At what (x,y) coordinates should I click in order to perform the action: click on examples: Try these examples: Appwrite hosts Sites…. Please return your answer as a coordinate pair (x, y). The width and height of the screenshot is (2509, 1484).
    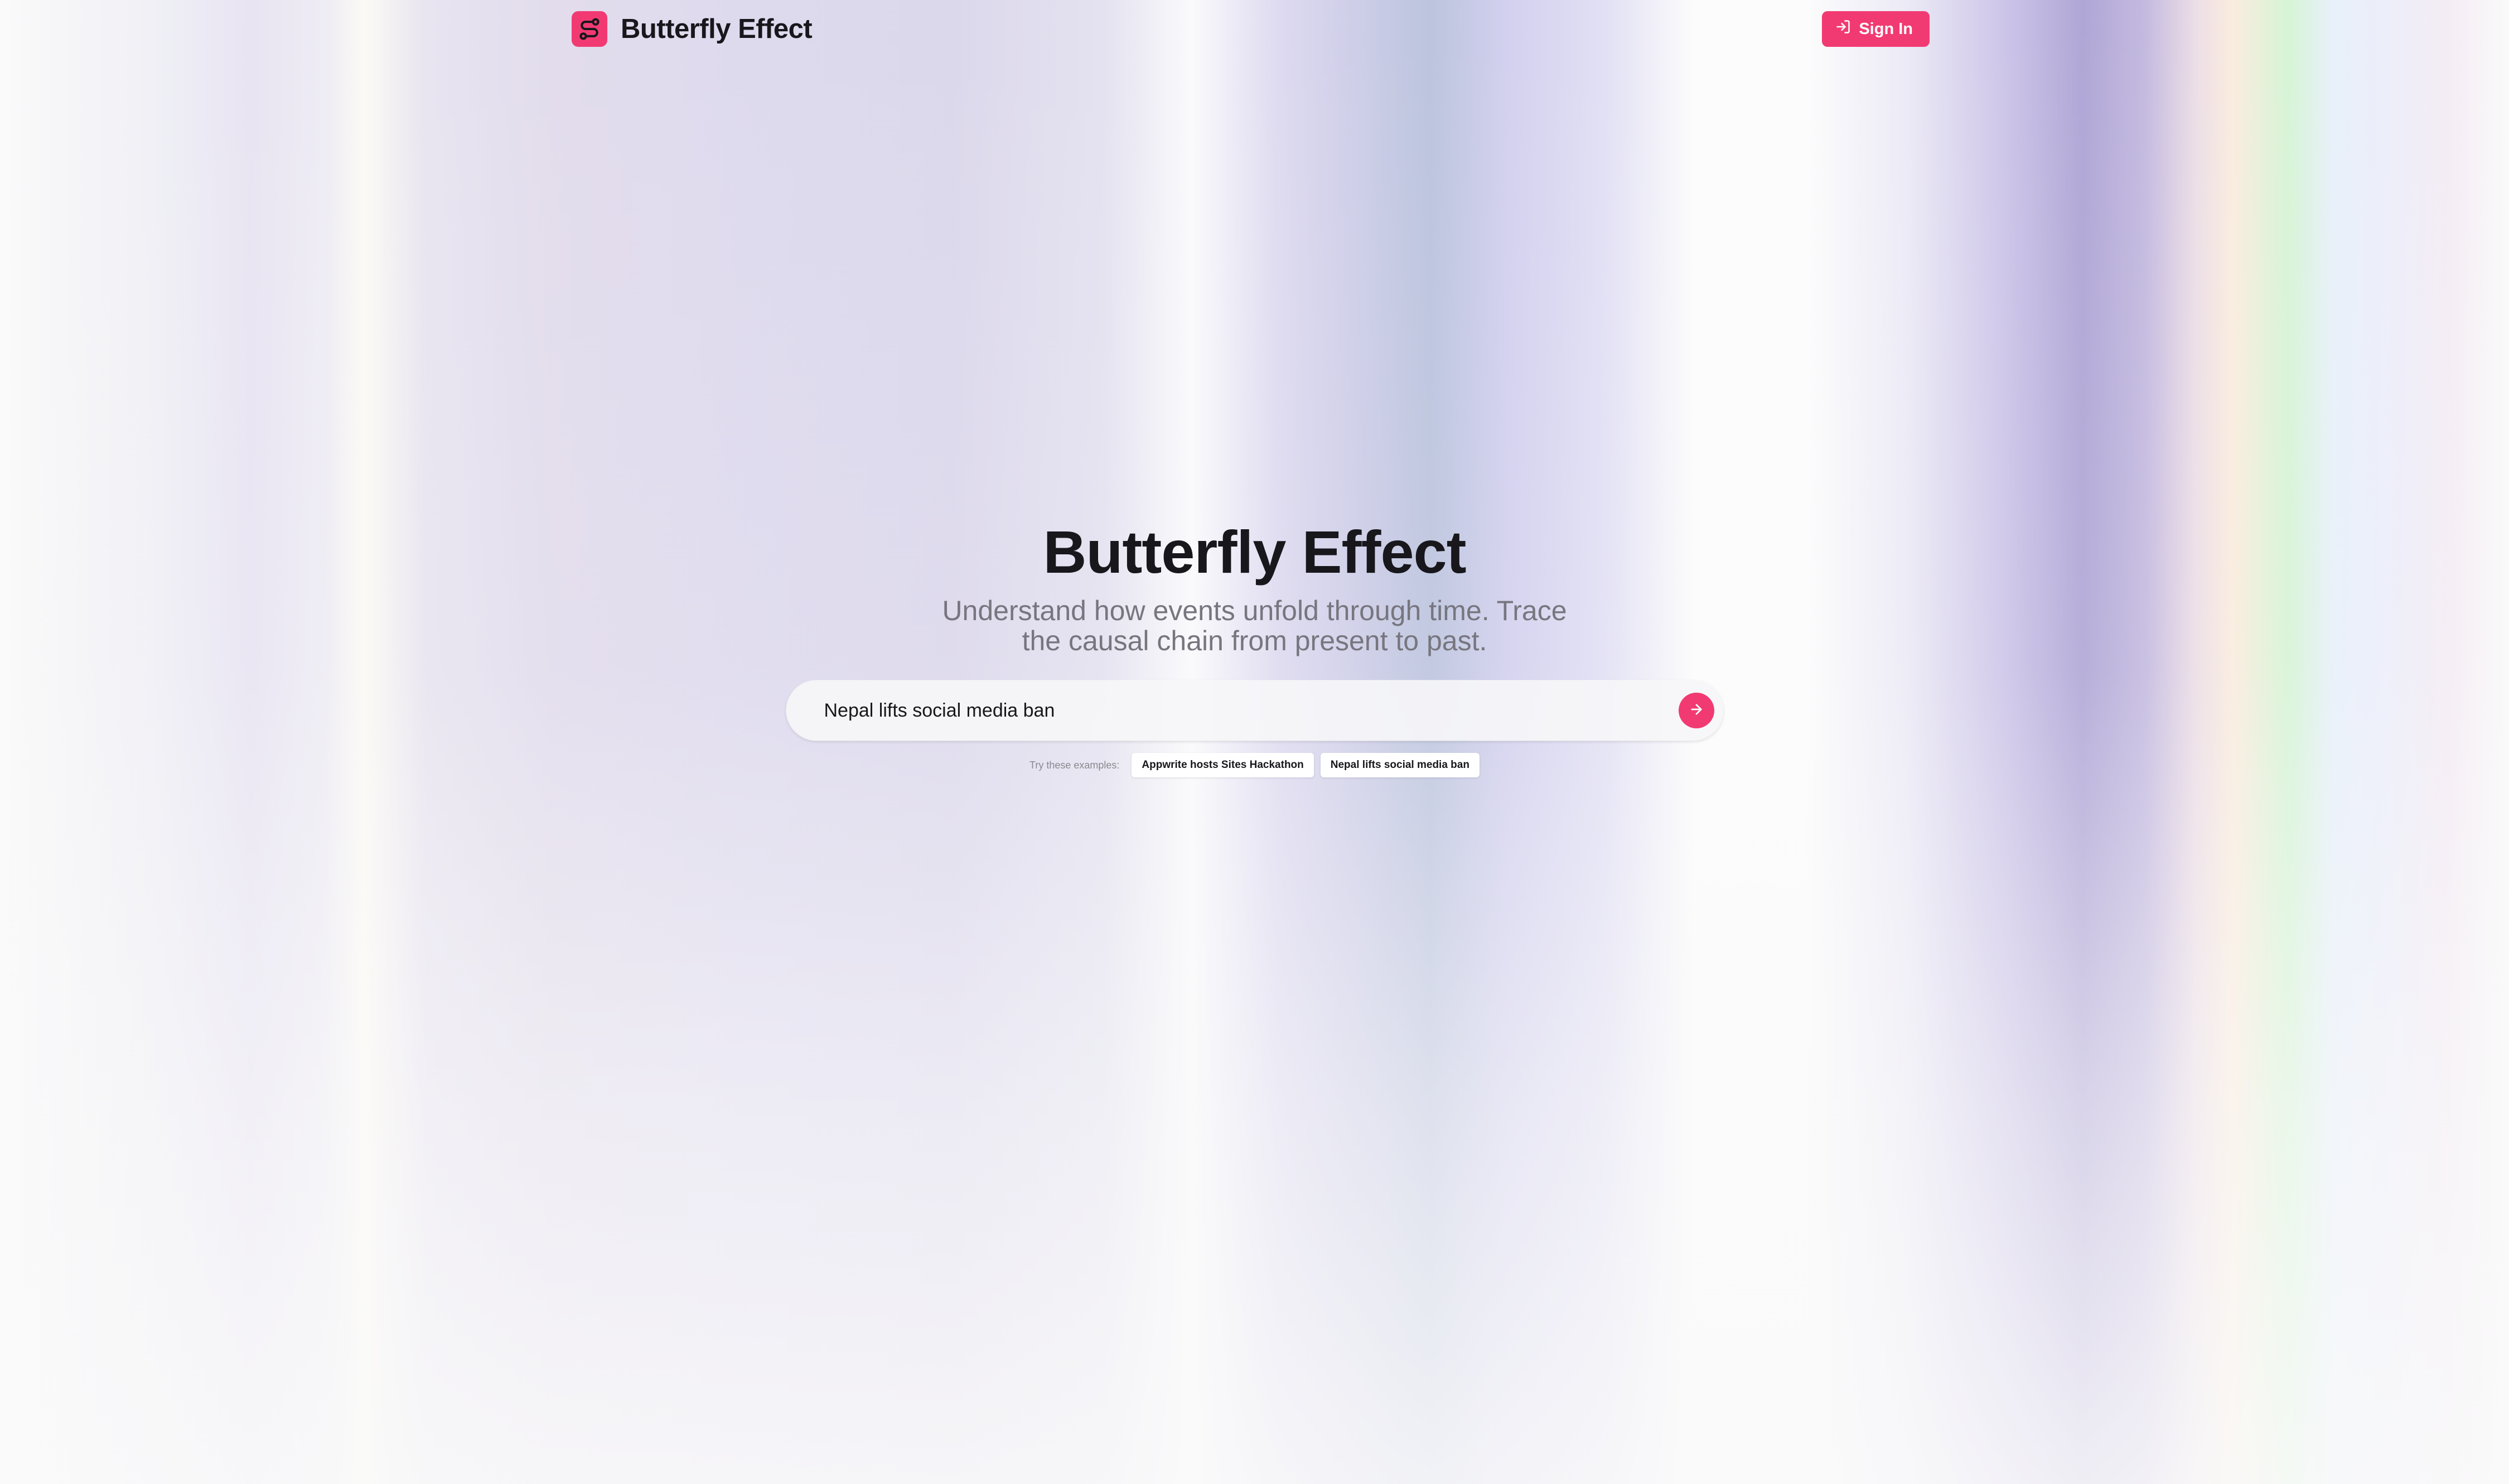
    Looking at the image, I should click on (1254, 765).